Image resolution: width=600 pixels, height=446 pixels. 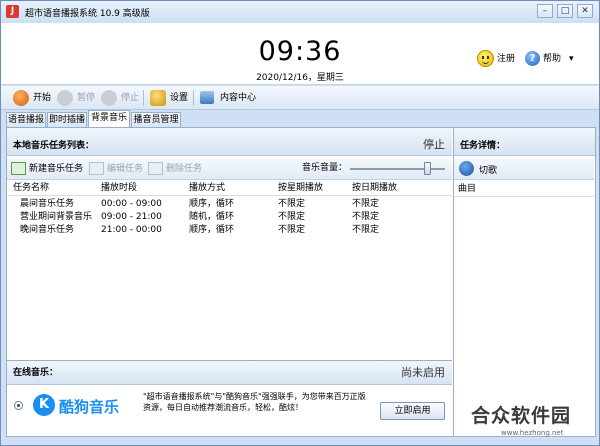 What do you see at coordinates (300, 54) in the screenshot?
I see `clock-header: 09:36 2020/12/16，星期三 注册 ? 帮助 ▾` at bounding box center [300, 54].